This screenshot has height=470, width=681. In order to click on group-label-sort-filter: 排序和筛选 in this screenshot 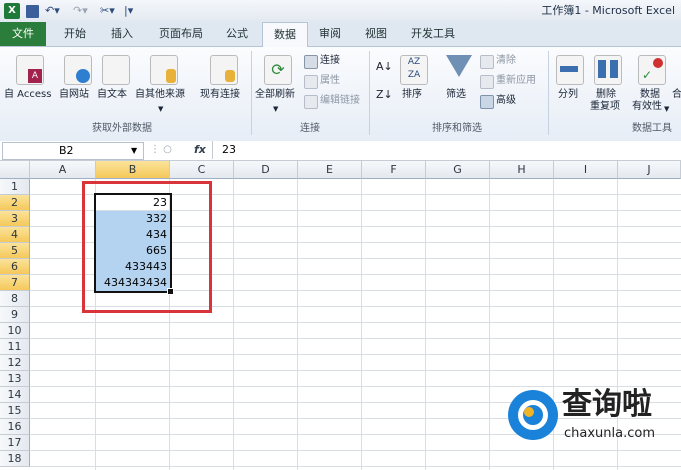, I will do `click(457, 128)`.